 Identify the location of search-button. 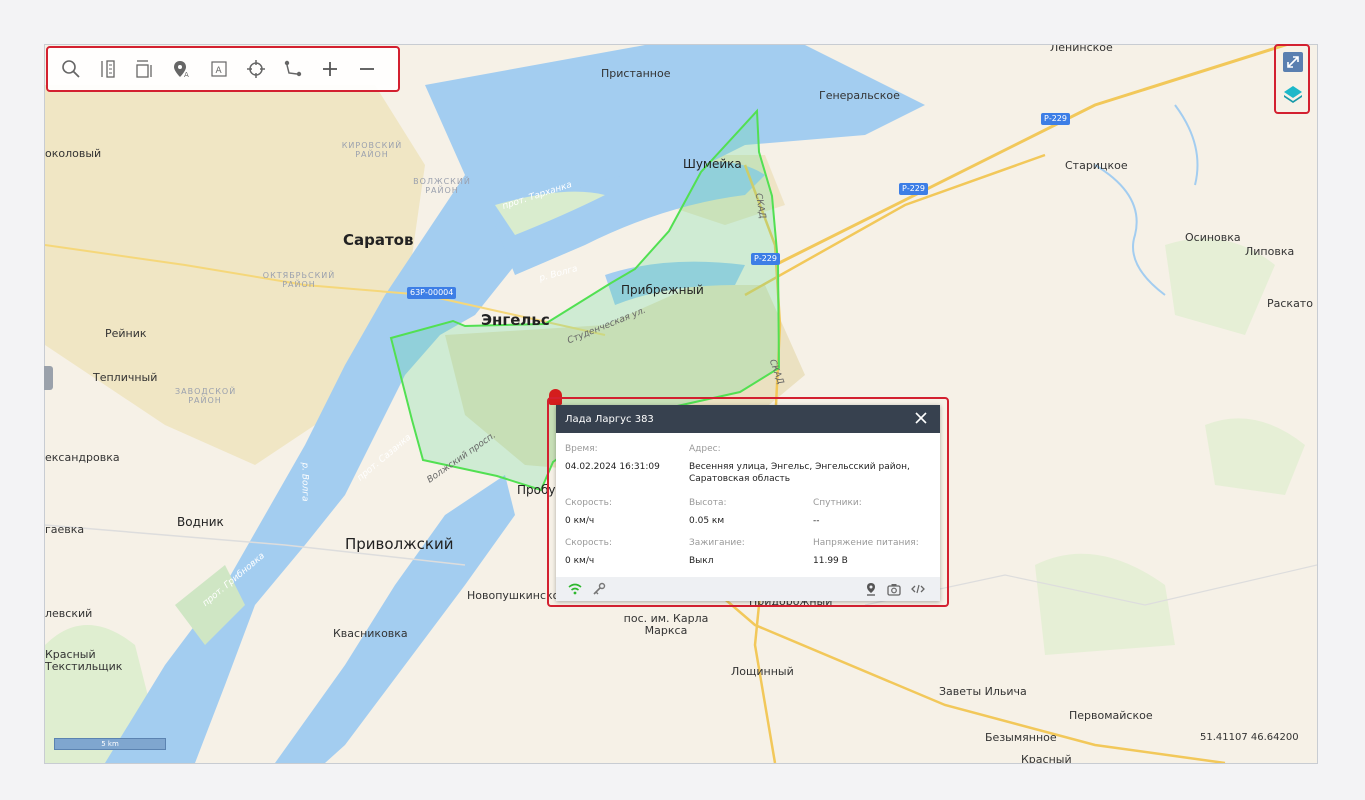
(71, 69).